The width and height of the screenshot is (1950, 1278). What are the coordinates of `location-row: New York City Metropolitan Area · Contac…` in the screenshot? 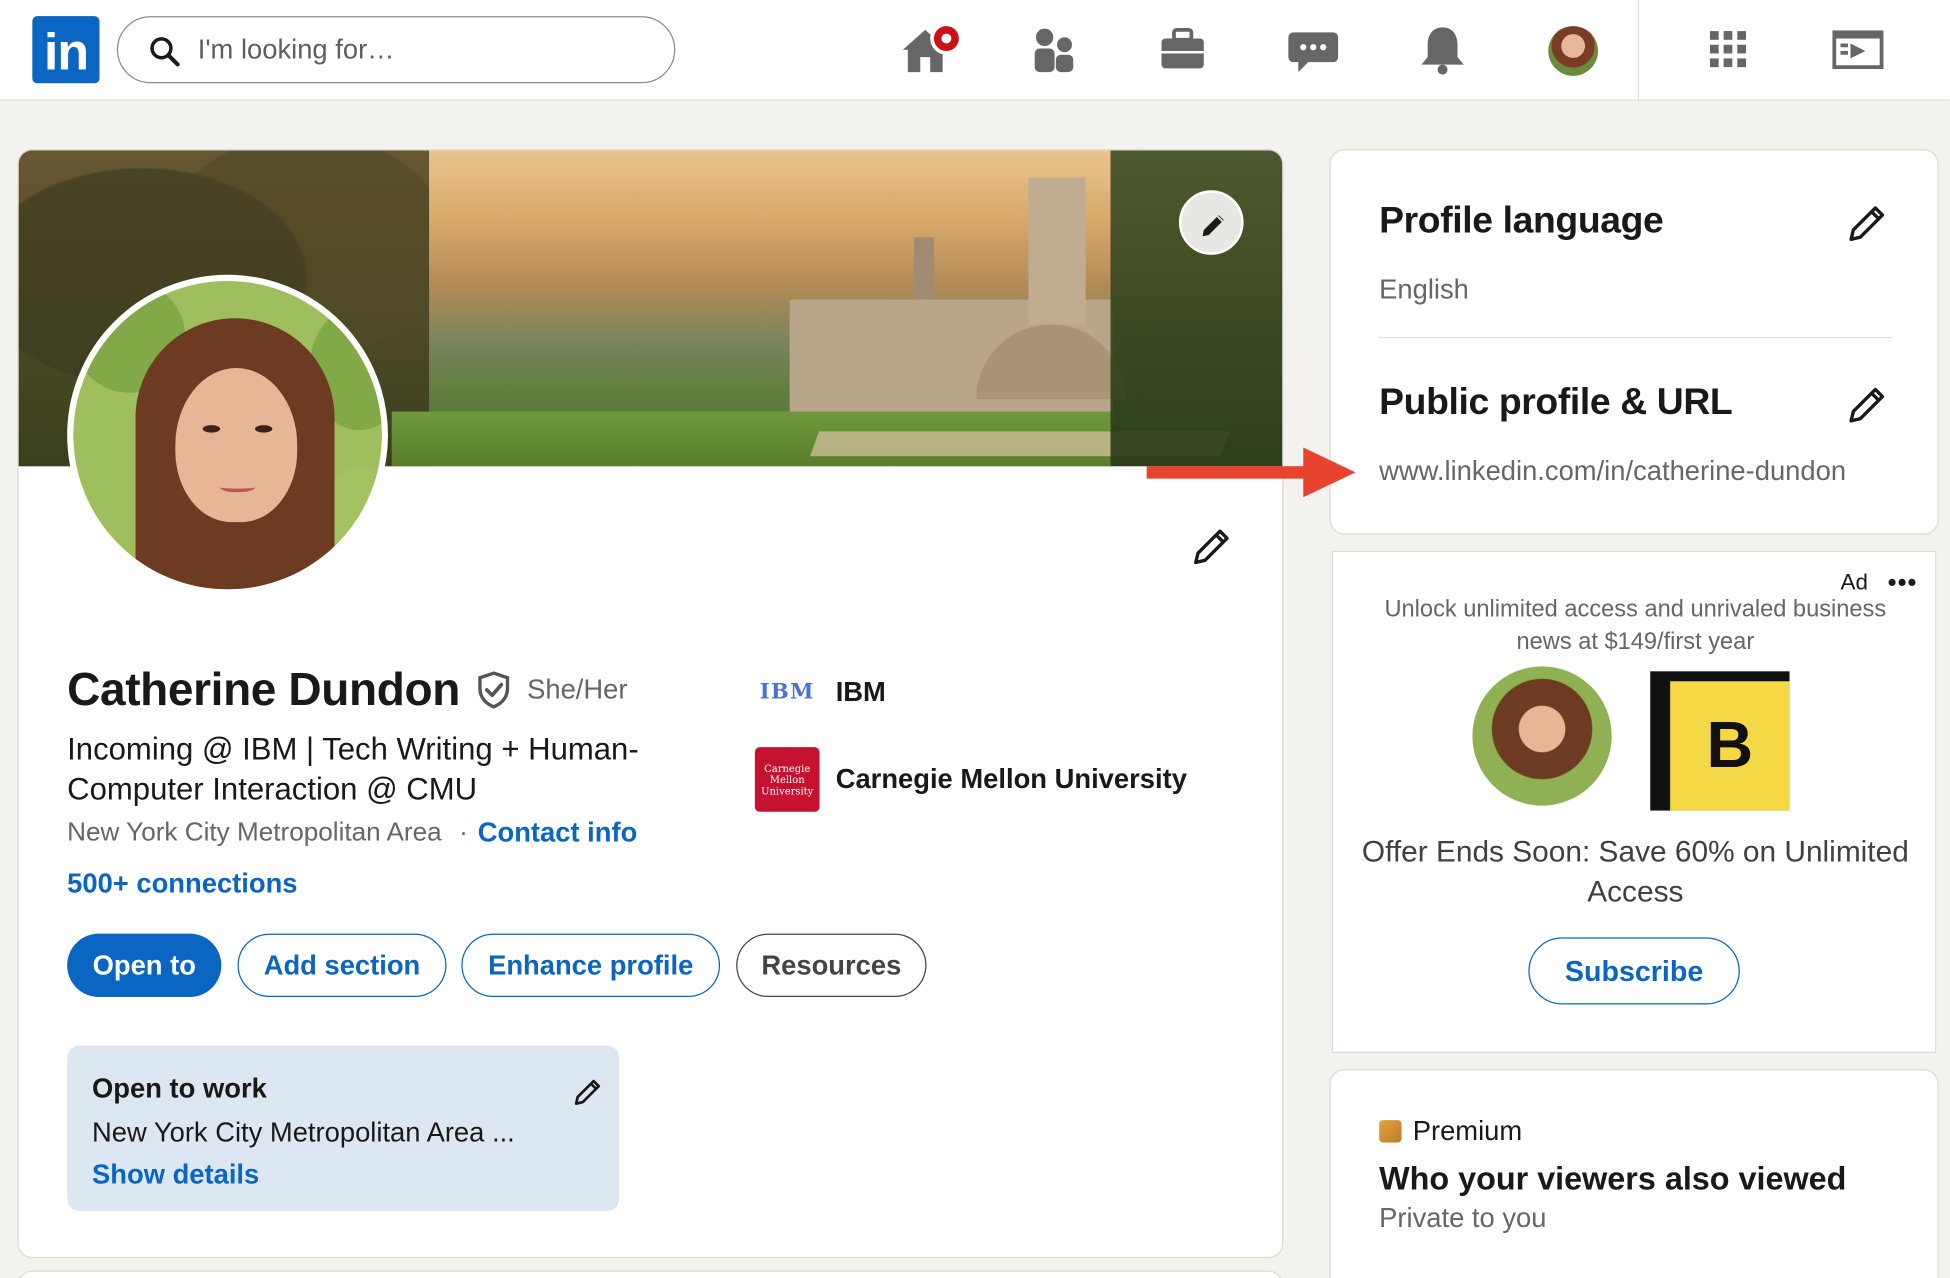 It's located at (352, 833).